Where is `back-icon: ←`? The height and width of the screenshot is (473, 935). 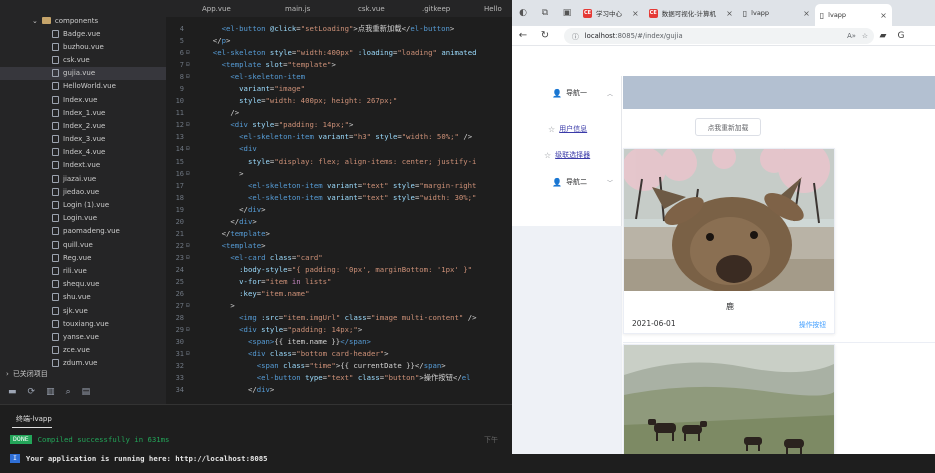 back-icon: ← is located at coordinates (523, 35).